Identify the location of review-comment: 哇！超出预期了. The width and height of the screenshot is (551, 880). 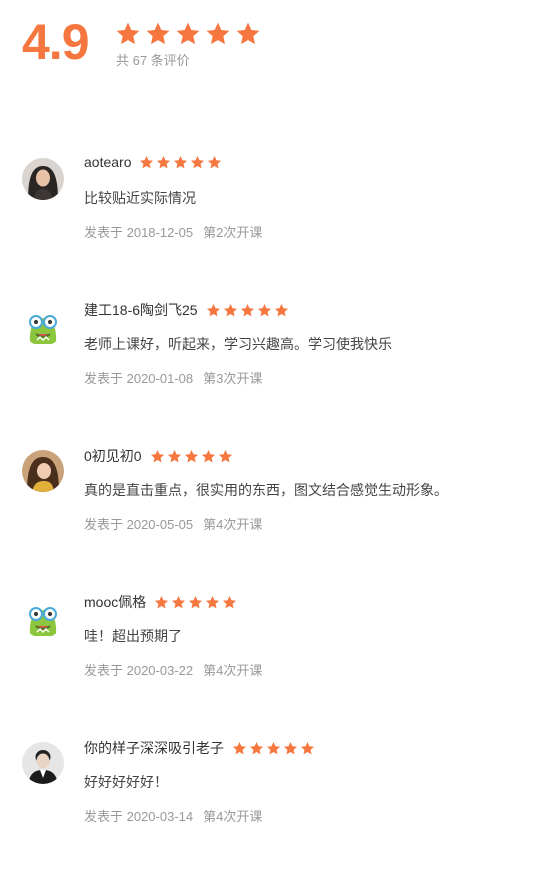
(133, 636).